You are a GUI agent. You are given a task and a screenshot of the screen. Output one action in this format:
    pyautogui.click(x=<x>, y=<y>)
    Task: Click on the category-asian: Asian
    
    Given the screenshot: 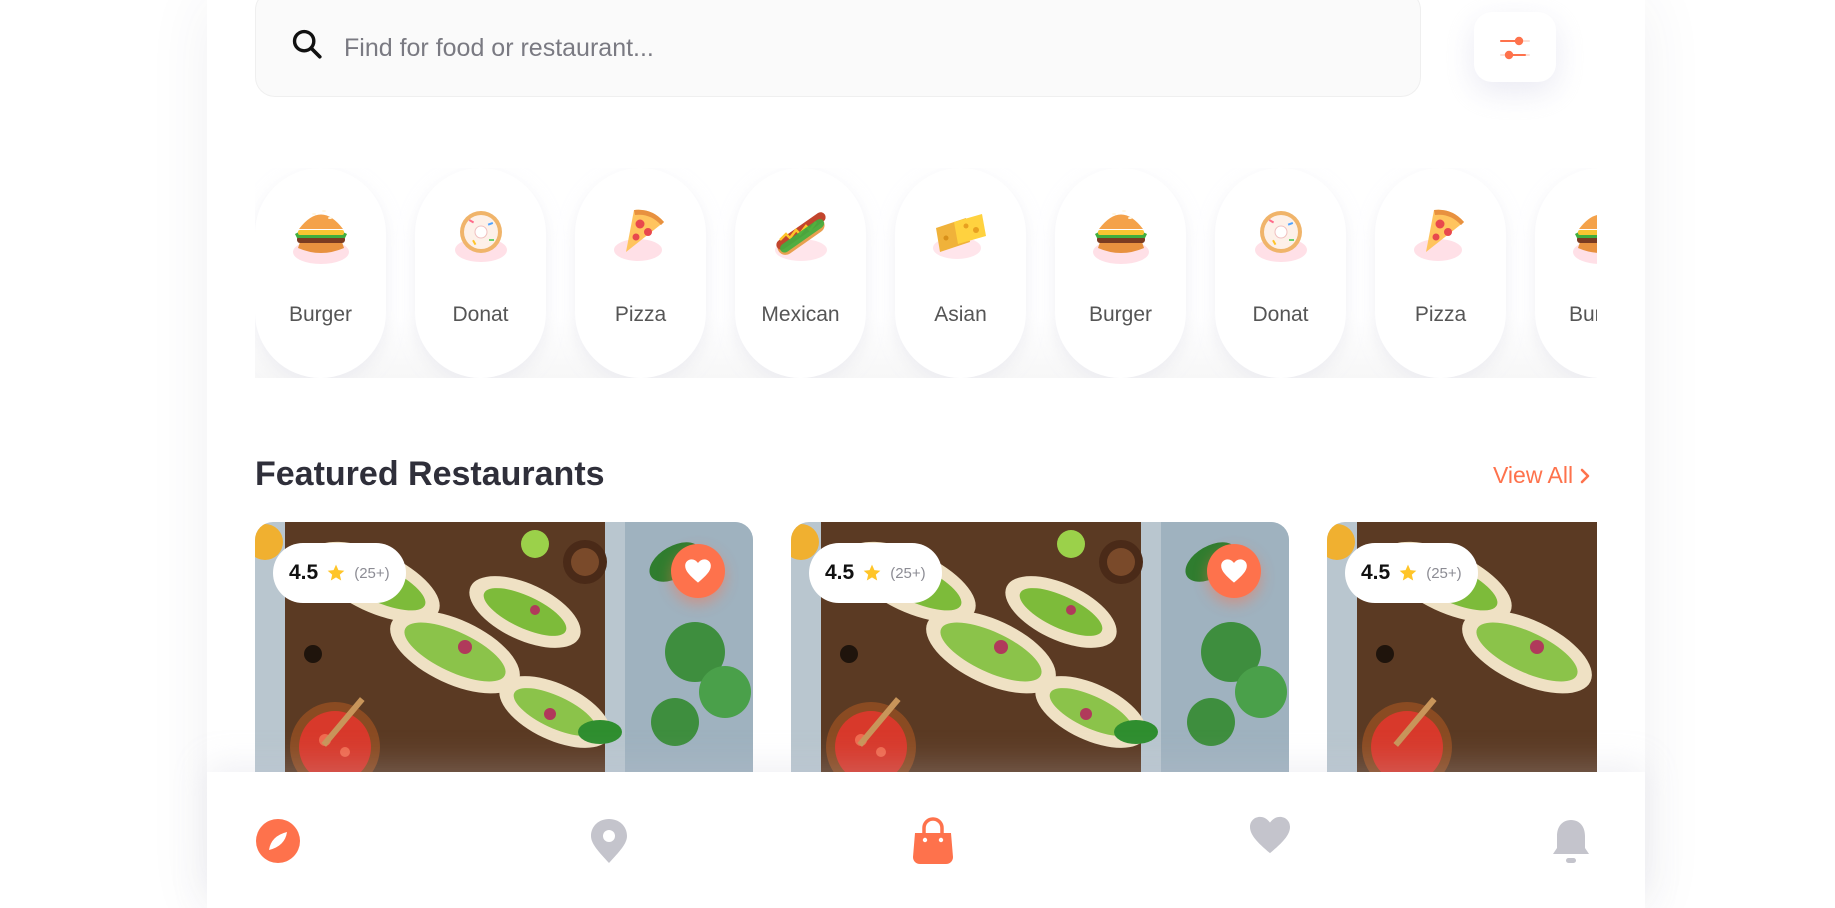 What is the action you would take?
    pyautogui.click(x=960, y=273)
    